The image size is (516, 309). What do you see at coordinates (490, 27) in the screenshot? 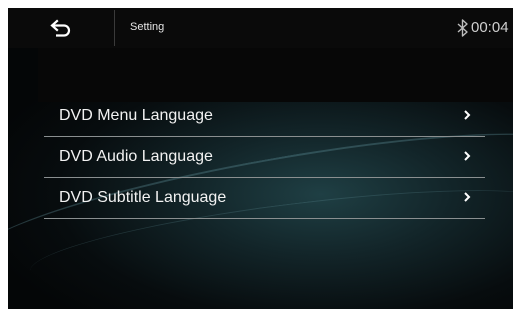
I see `clock: 00:04` at bounding box center [490, 27].